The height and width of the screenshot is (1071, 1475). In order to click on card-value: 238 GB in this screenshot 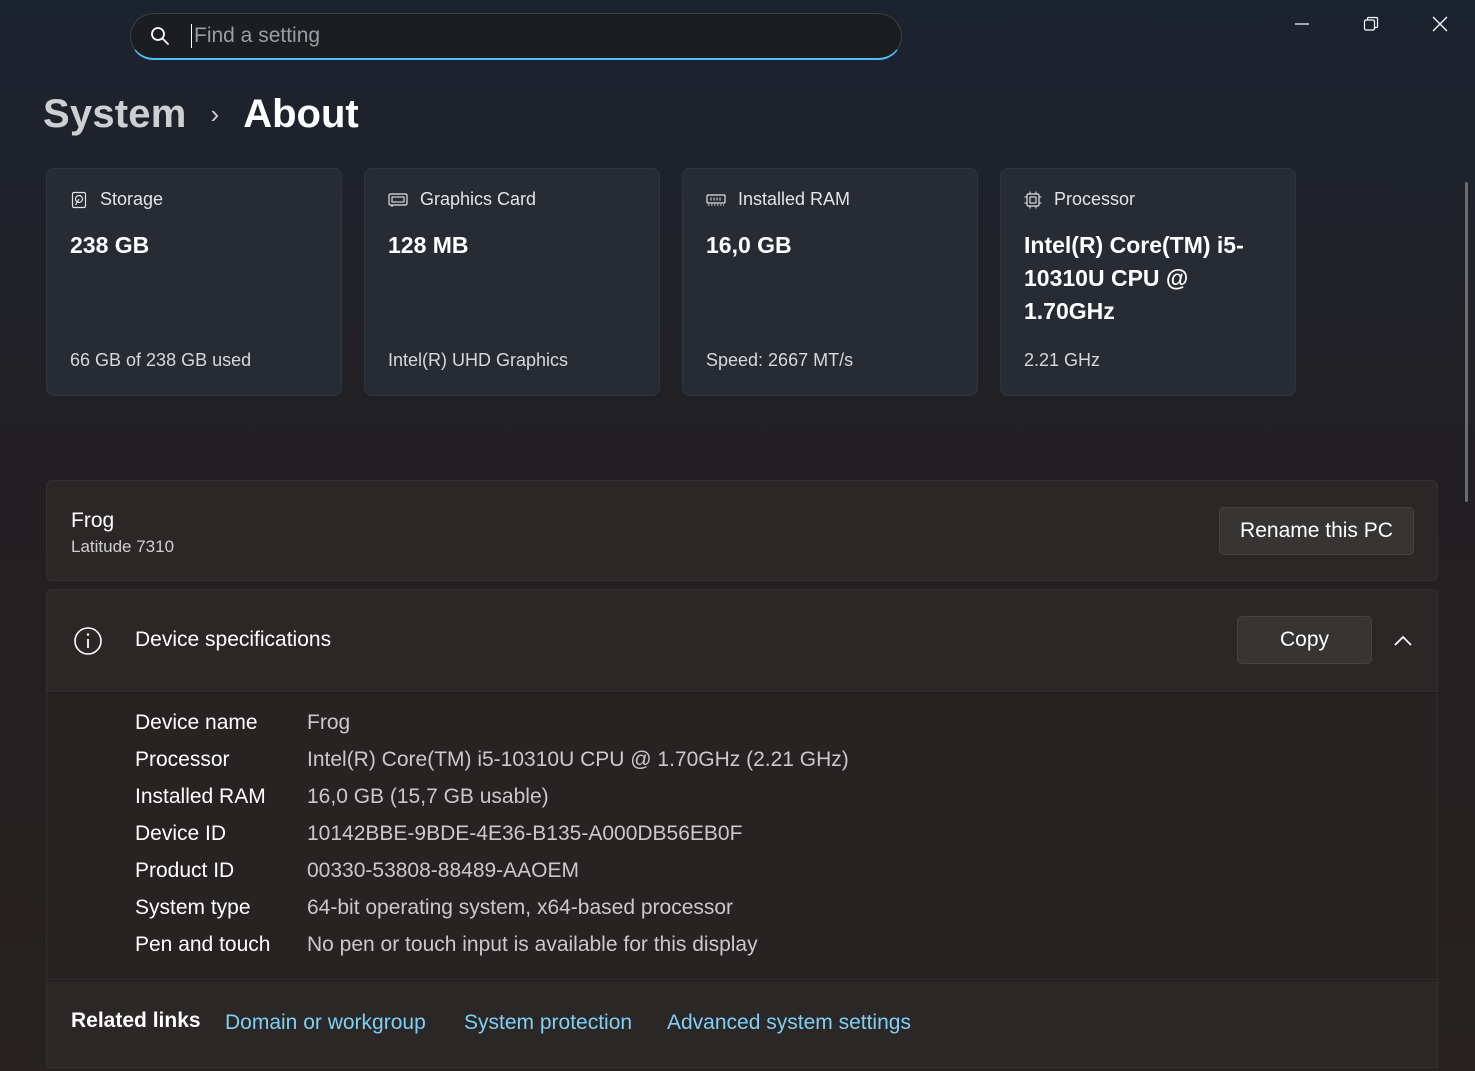, I will do `click(110, 245)`.